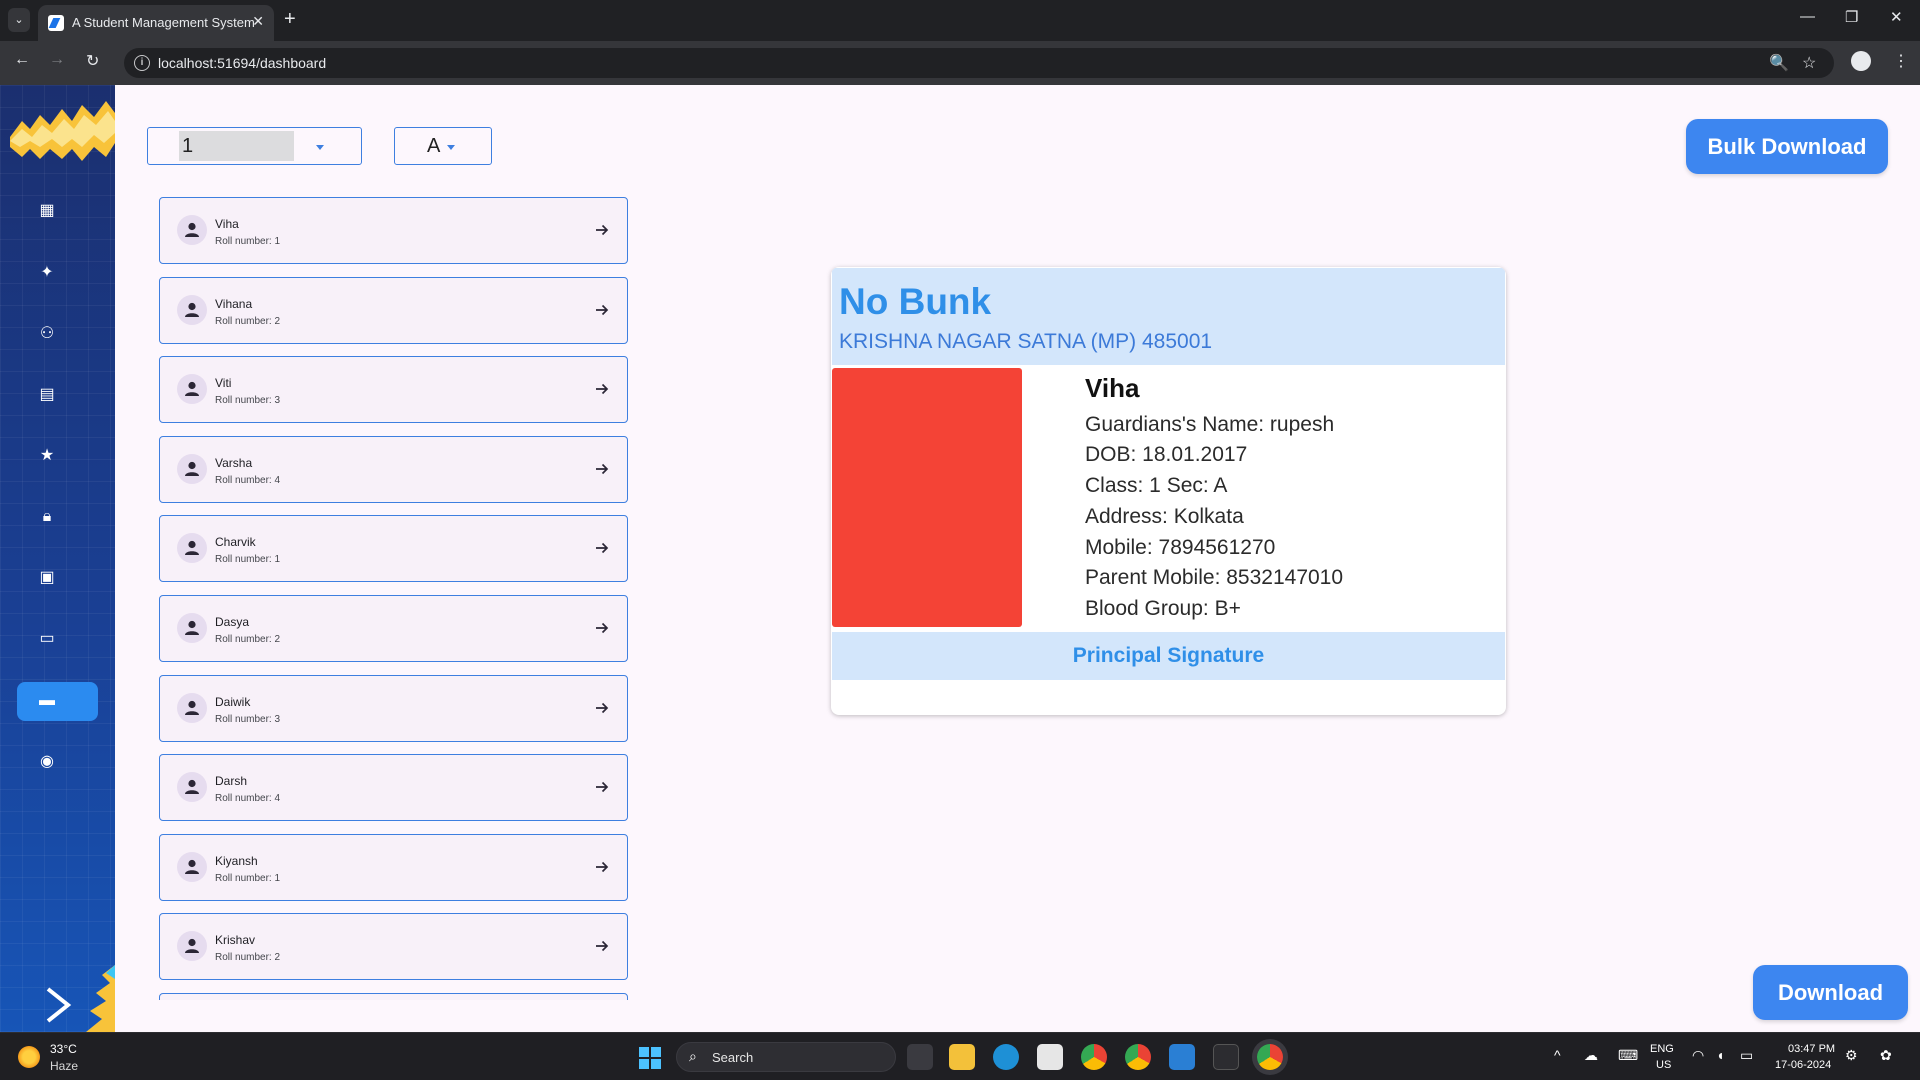  What do you see at coordinates (1901, 61) in the screenshot?
I see `browser-menu-icon: ⋮` at bounding box center [1901, 61].